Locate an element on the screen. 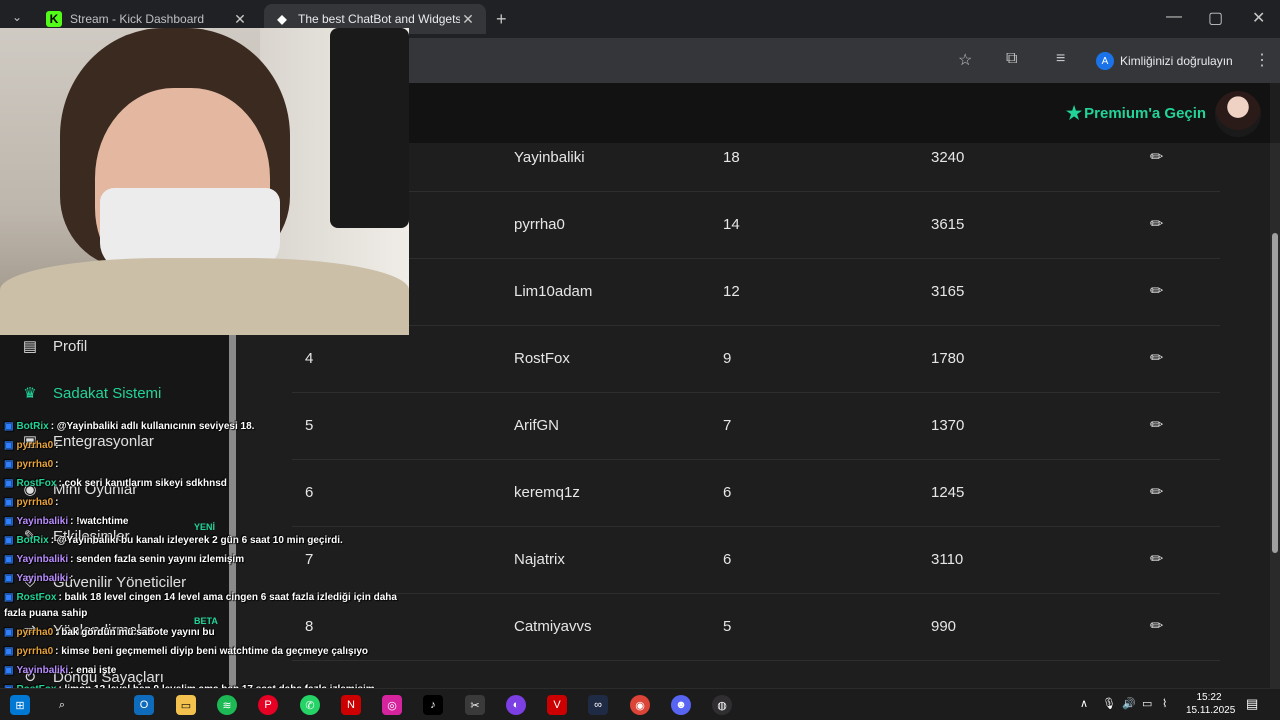  spotify-icon: ≋ is located at coordinates (227, 705).